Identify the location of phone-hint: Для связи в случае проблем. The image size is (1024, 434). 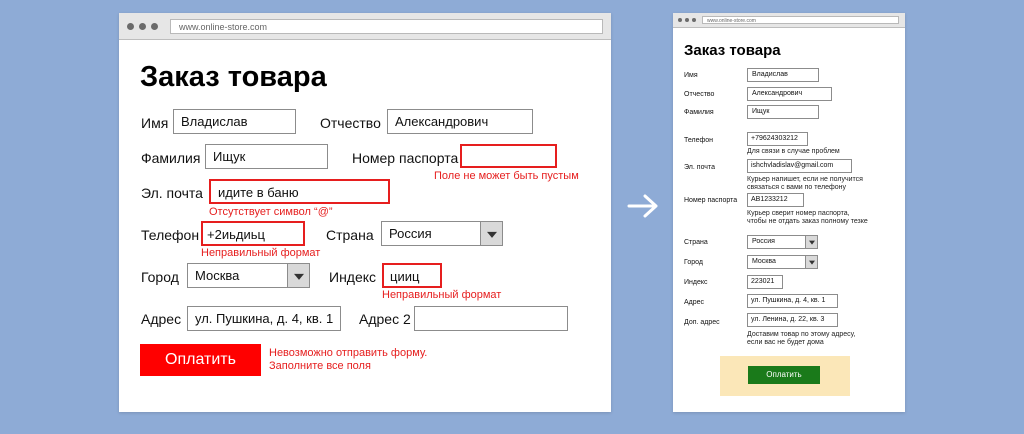
(793, 151).